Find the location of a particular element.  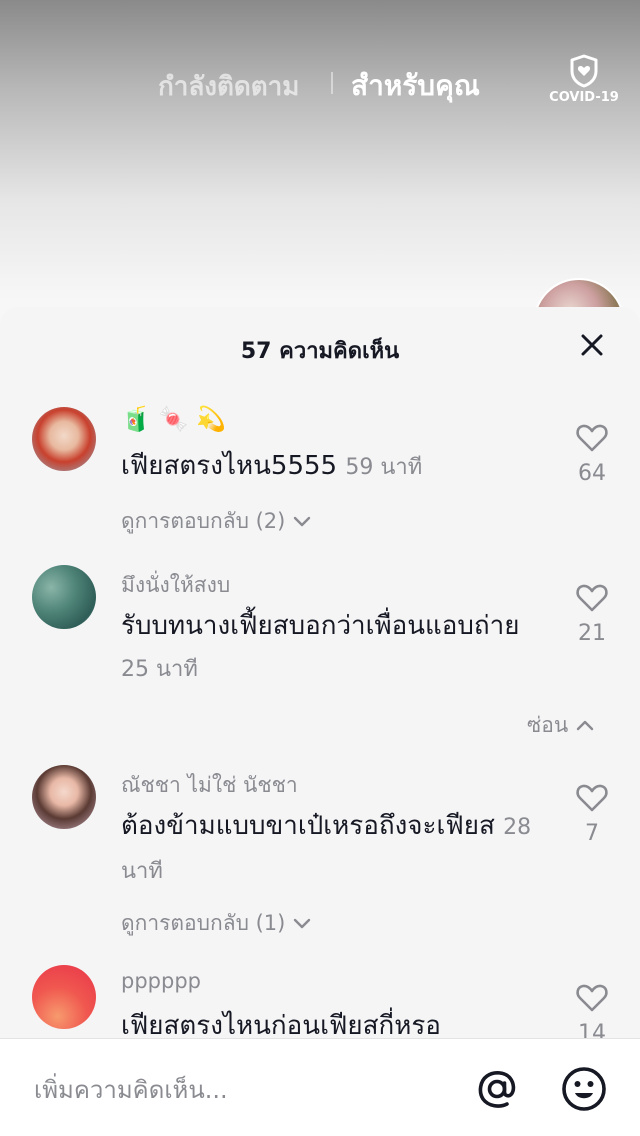

tab-for-you: สำหรับคุณ is located at coordinates (415, 86).